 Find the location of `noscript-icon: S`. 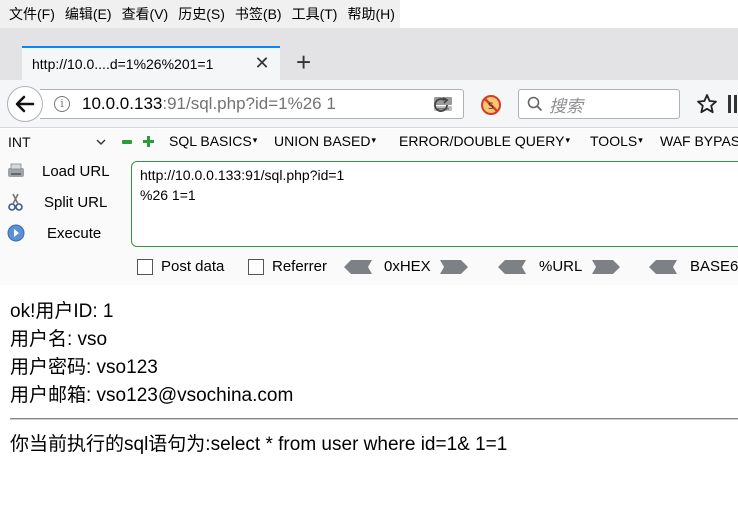

noscript-icon: S is located at coordinates (491, 105).